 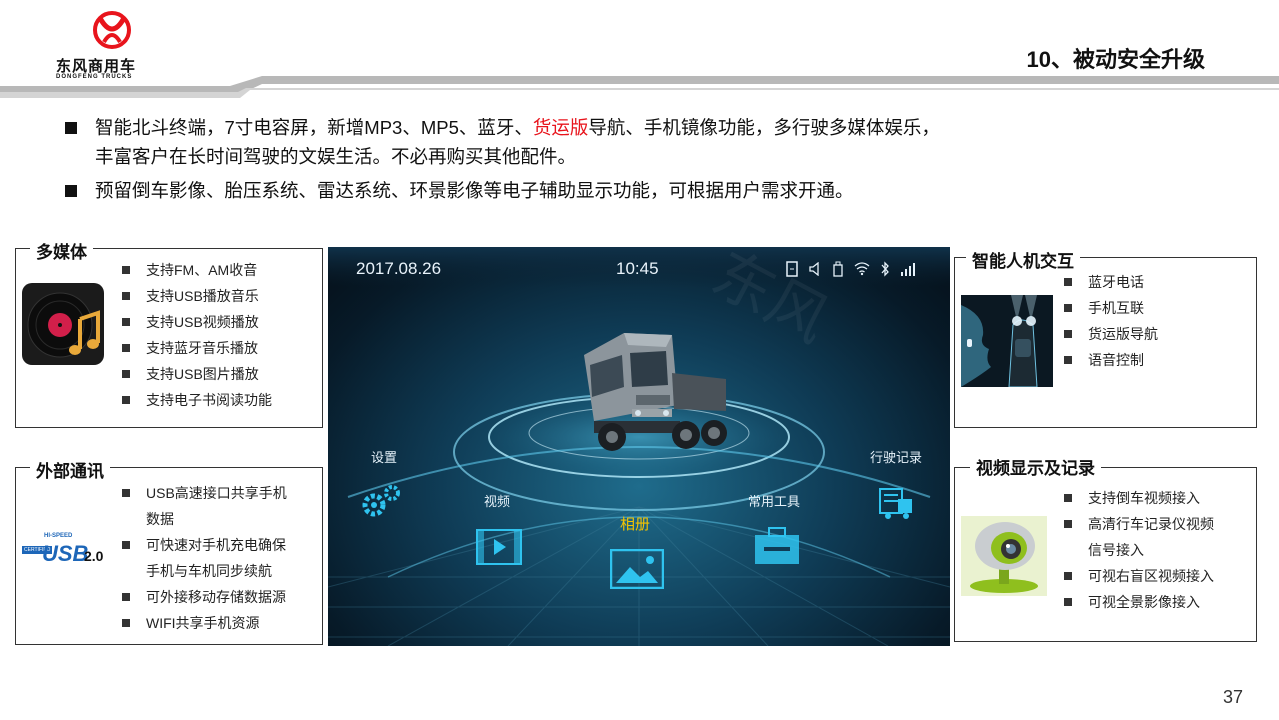 What do you see at coordinates (1035, 466) in the screenshot?
I see `video-title: 视频显示及记录` at bounding box center [1035, 466].